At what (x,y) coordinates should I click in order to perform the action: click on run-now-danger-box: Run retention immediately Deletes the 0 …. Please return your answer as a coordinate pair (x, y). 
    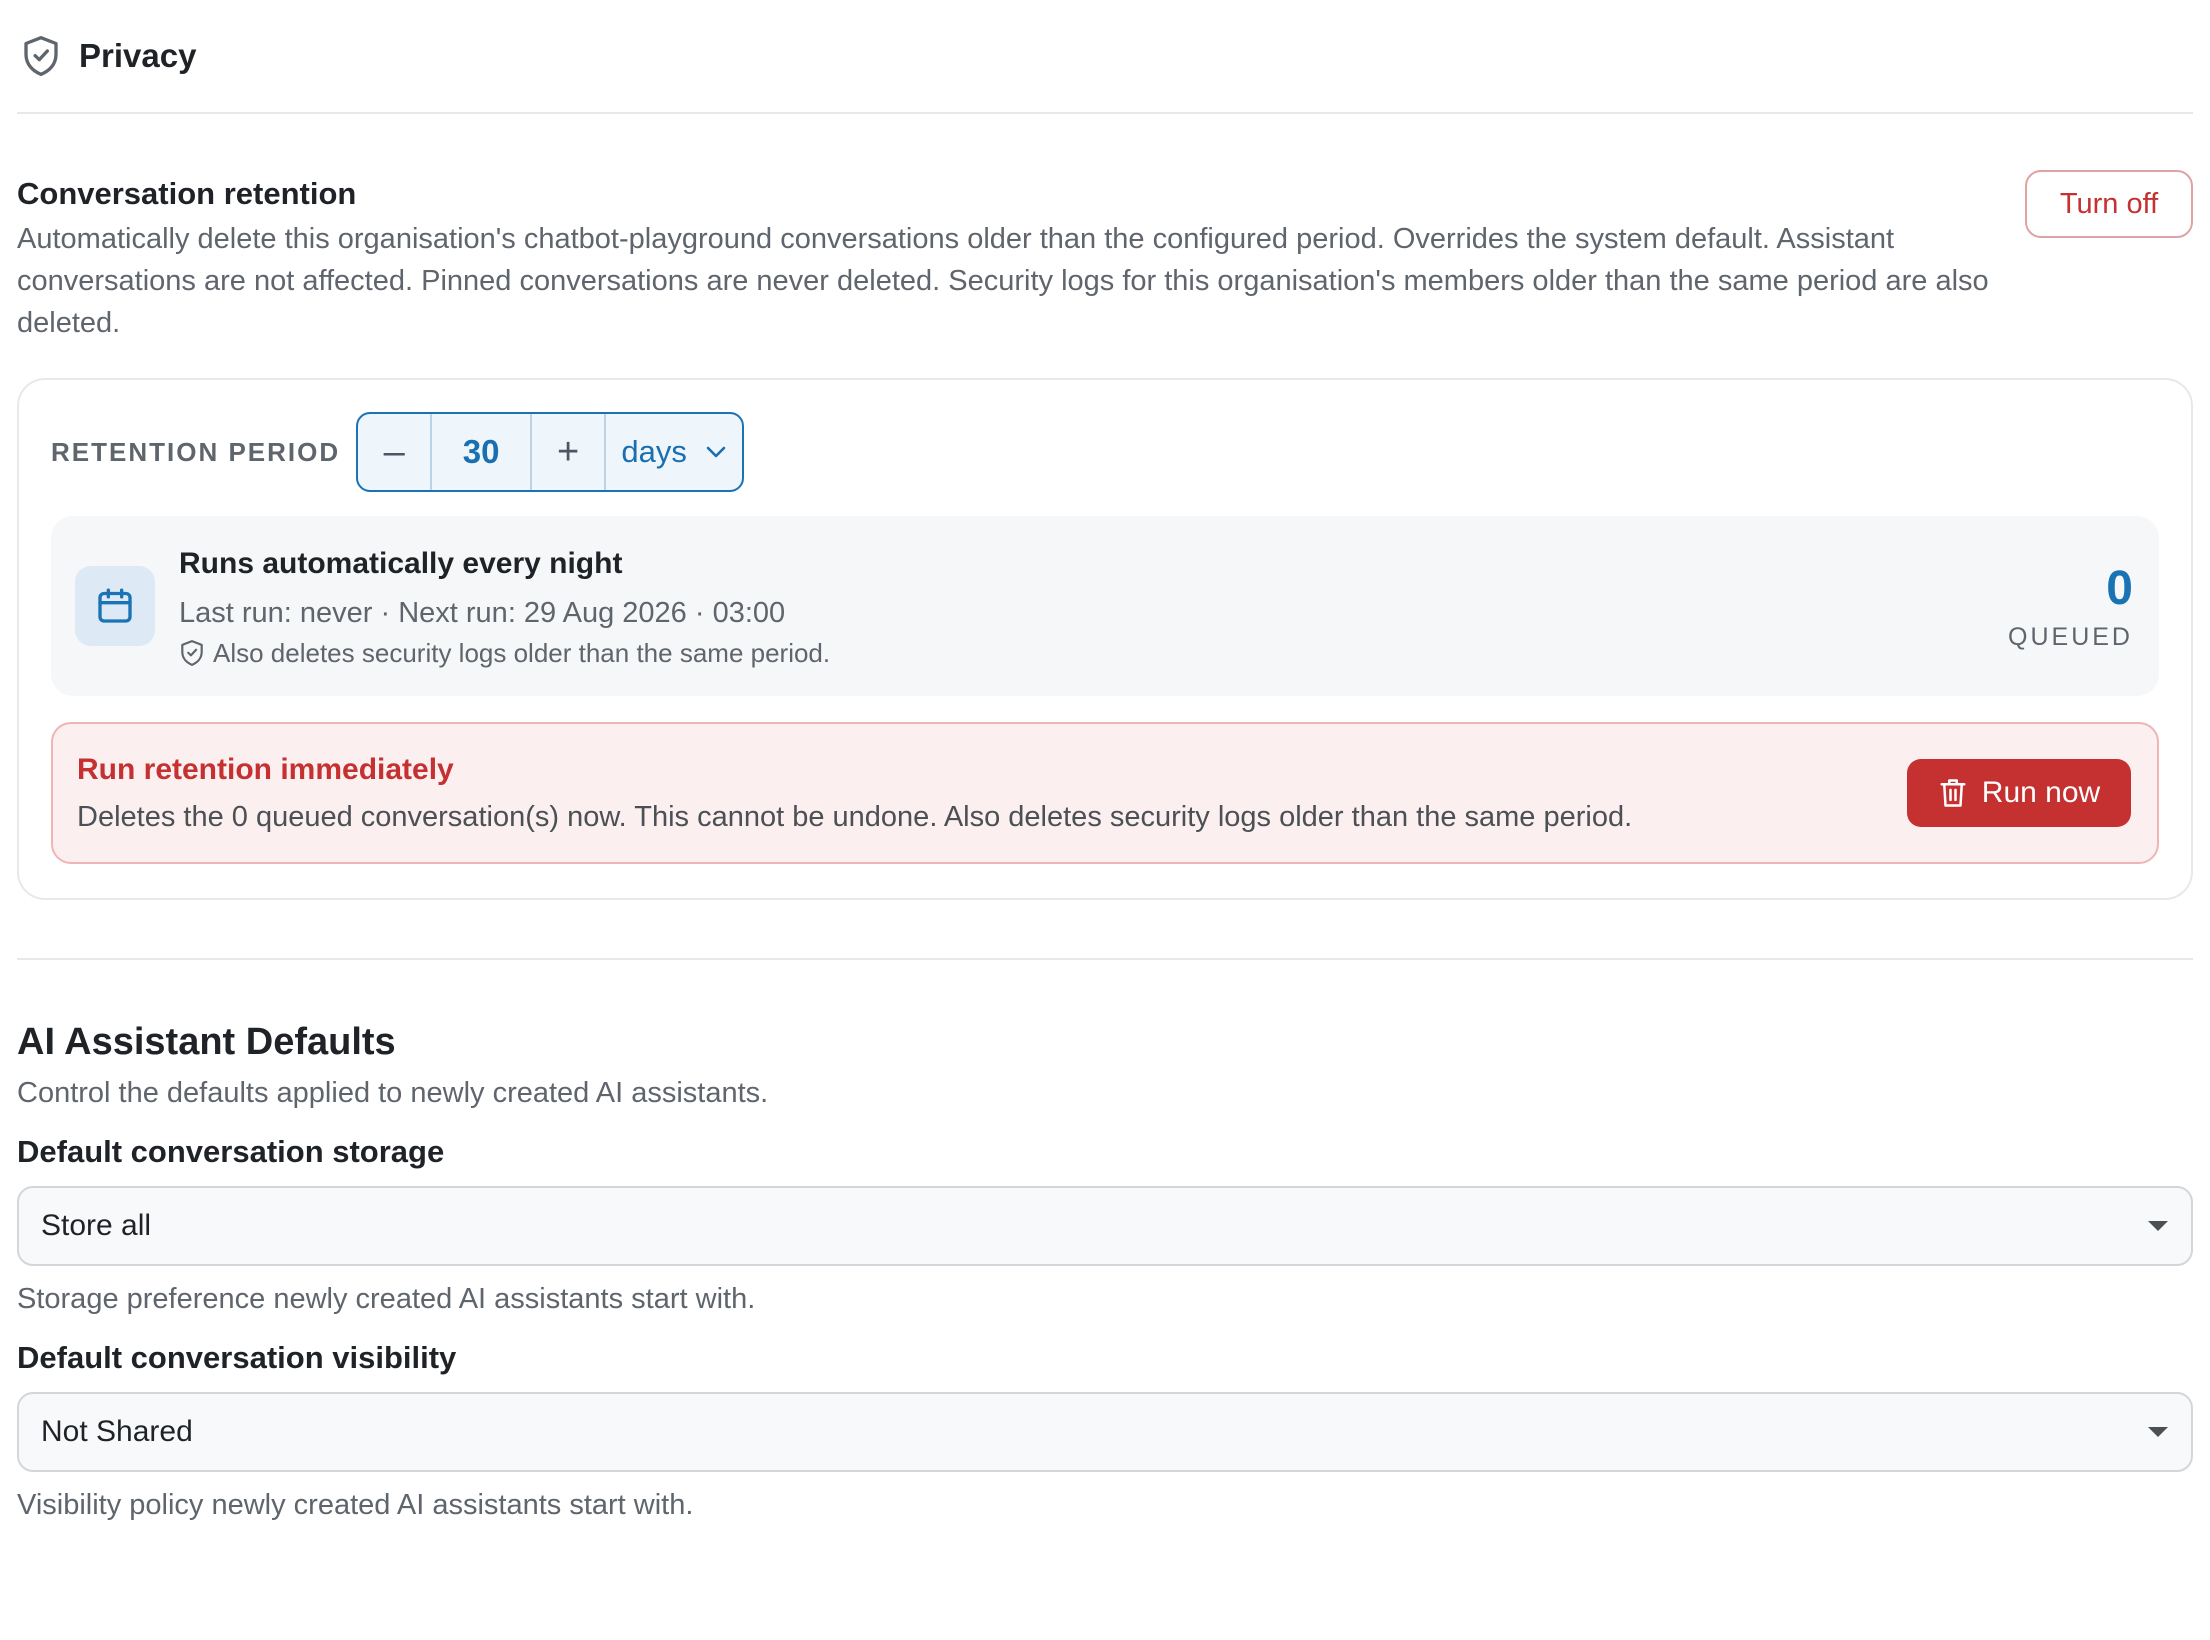
    Looking at the image, I should click on (1105, 793).